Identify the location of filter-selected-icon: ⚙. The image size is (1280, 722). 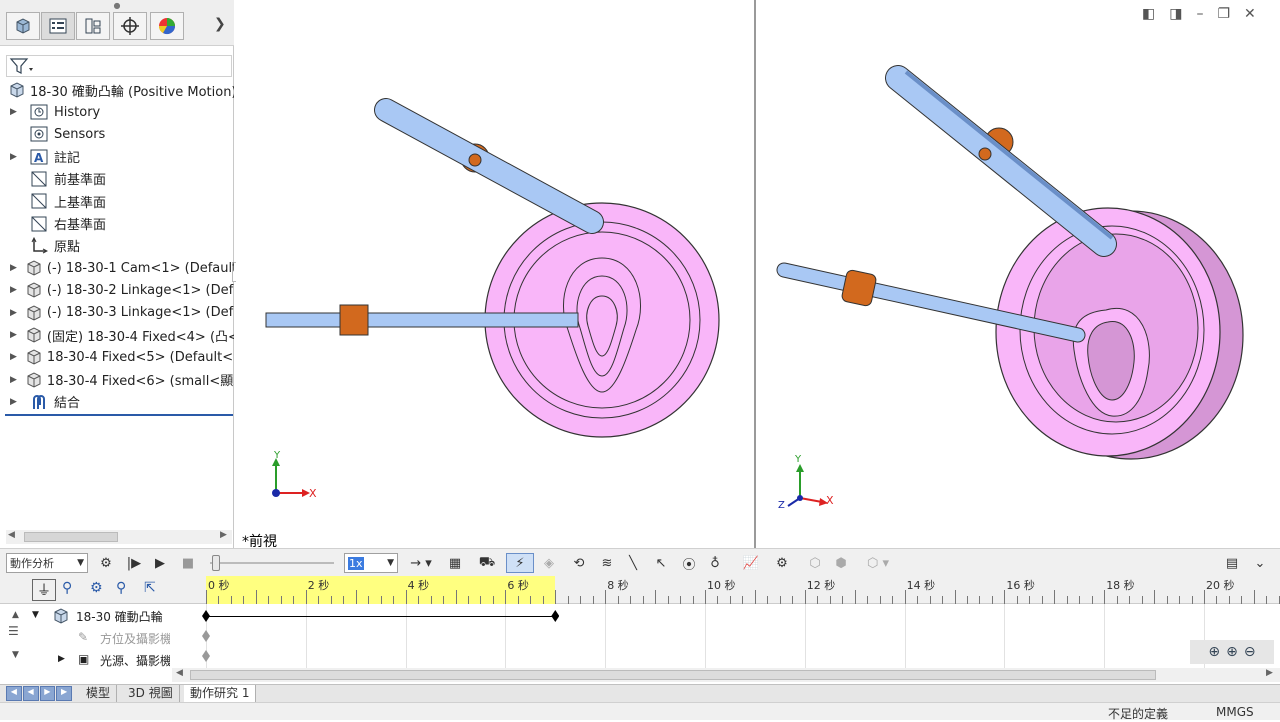
(96, 588).